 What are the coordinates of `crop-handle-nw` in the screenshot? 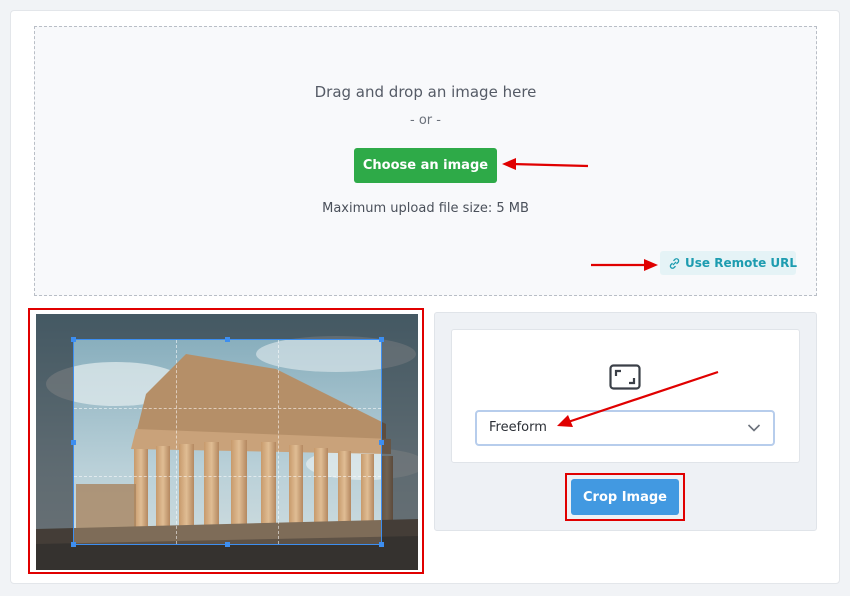 It's located at (73, 339).